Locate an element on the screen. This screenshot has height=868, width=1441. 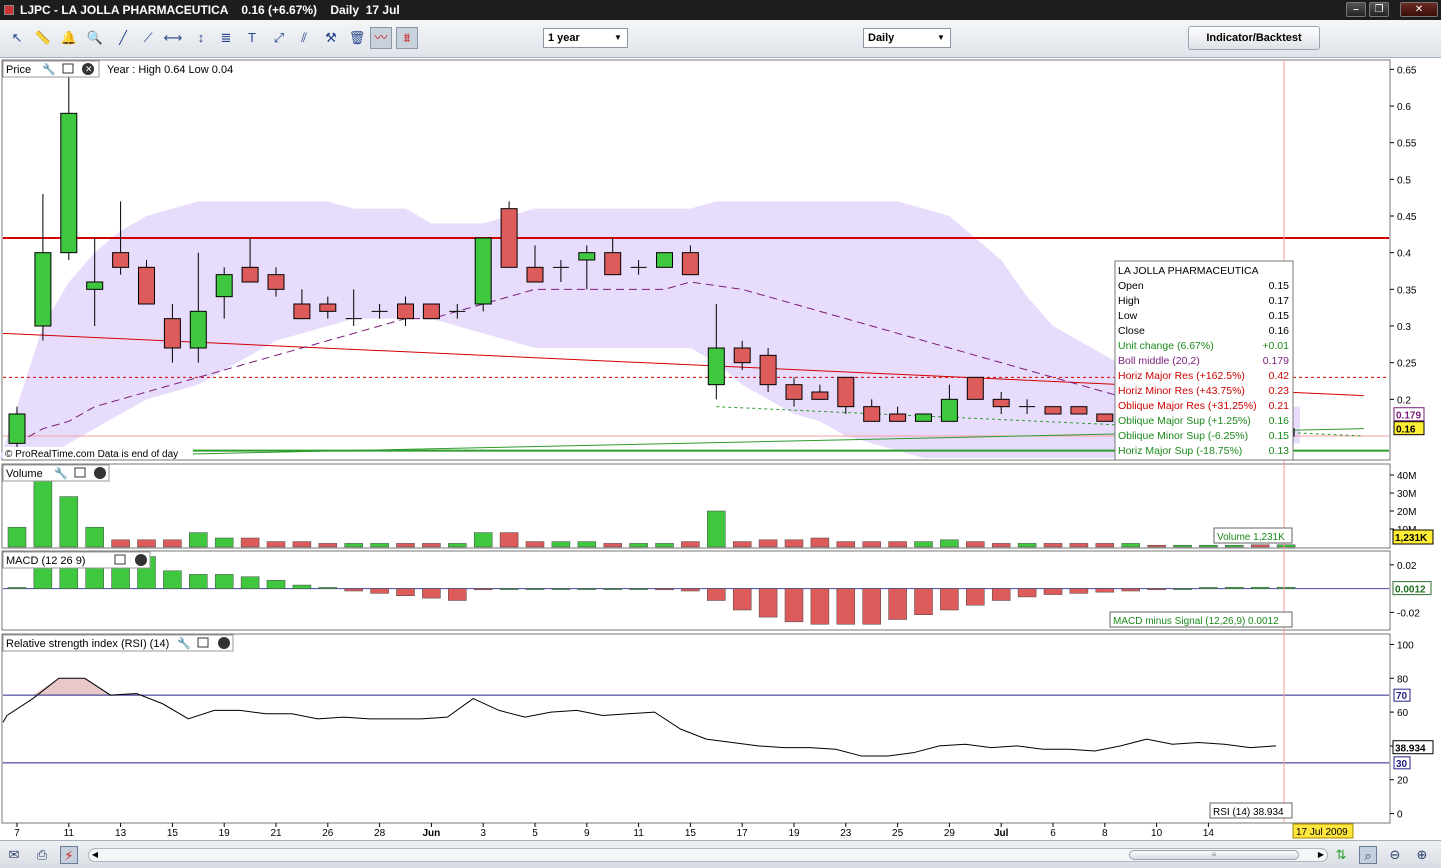
x-tick-label: Jul is located at coordinates (1001, 833).